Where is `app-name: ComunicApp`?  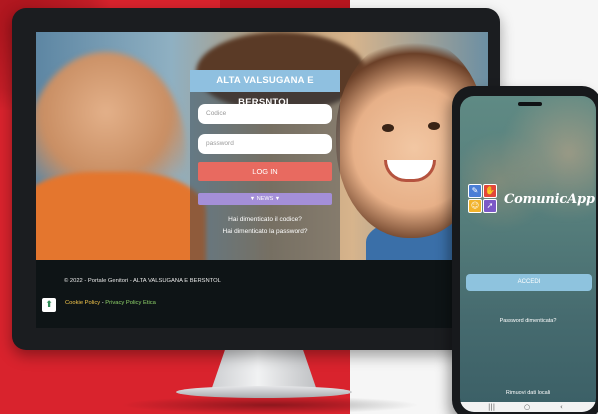 app-name: ComunicApp is located at coordinates (549, 199).